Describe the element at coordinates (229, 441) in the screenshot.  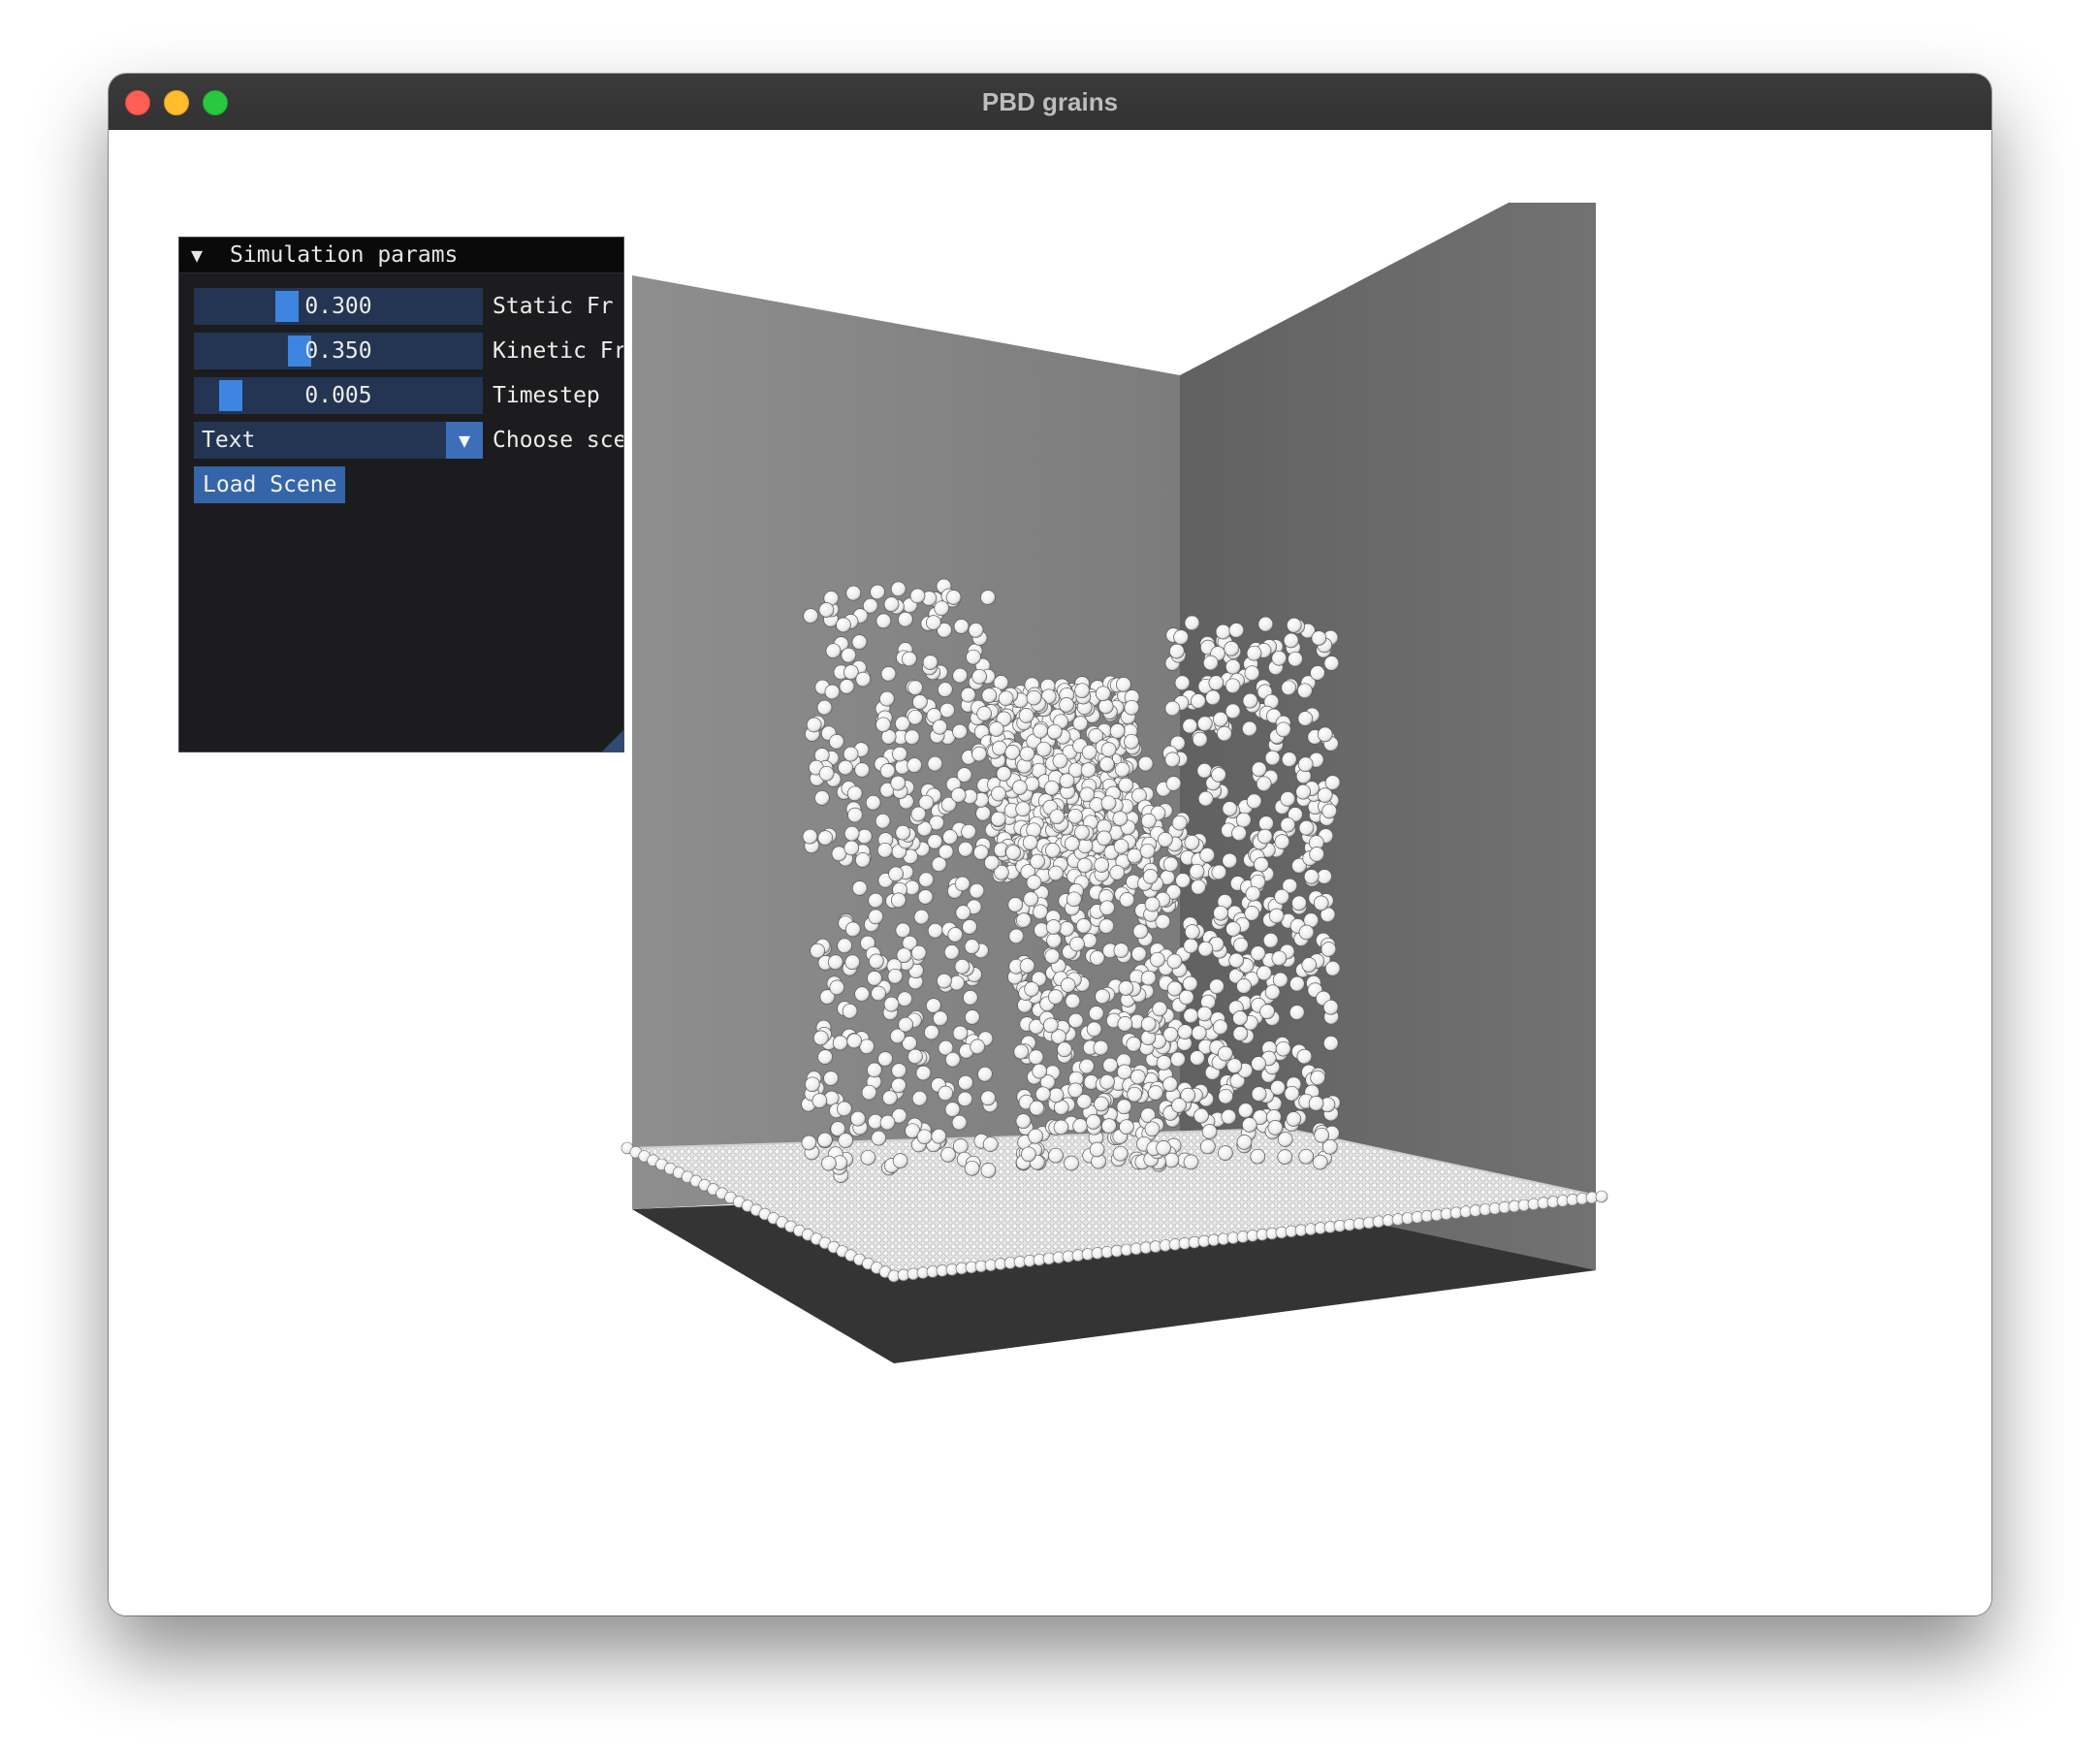
I see `scene-select-value: Text` at that location.